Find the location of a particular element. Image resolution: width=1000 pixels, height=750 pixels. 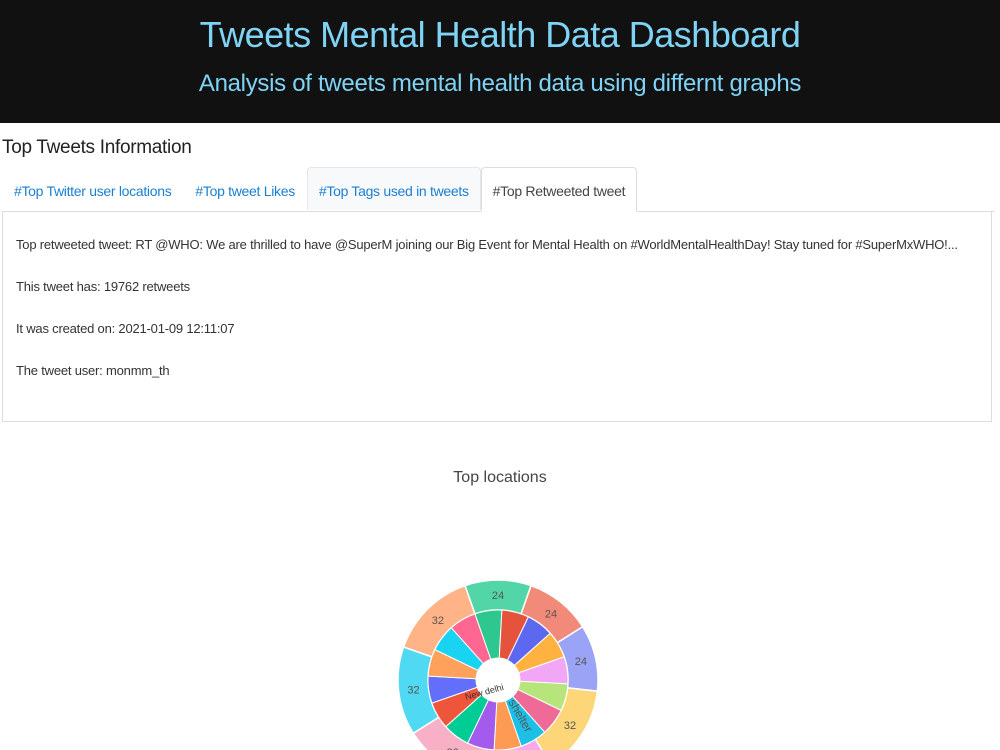

tab-top-retweeted: #Top Retweeted tweet is located at coordinates (559, 189).